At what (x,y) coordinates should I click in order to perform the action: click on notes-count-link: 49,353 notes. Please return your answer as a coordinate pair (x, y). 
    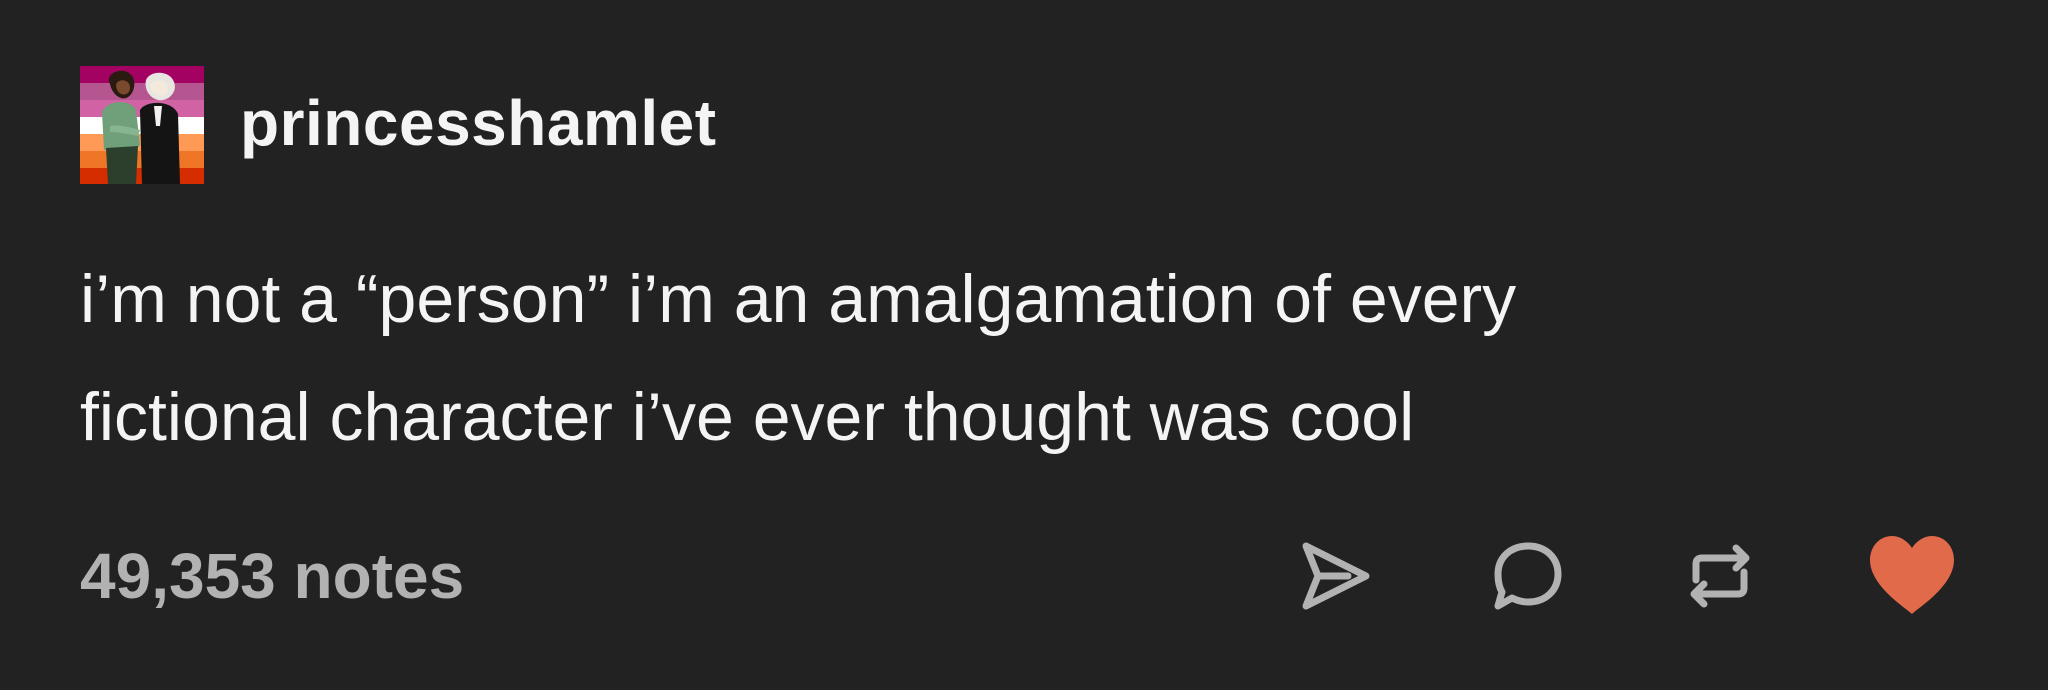
    Looking at the image, I should click on (272, 576).